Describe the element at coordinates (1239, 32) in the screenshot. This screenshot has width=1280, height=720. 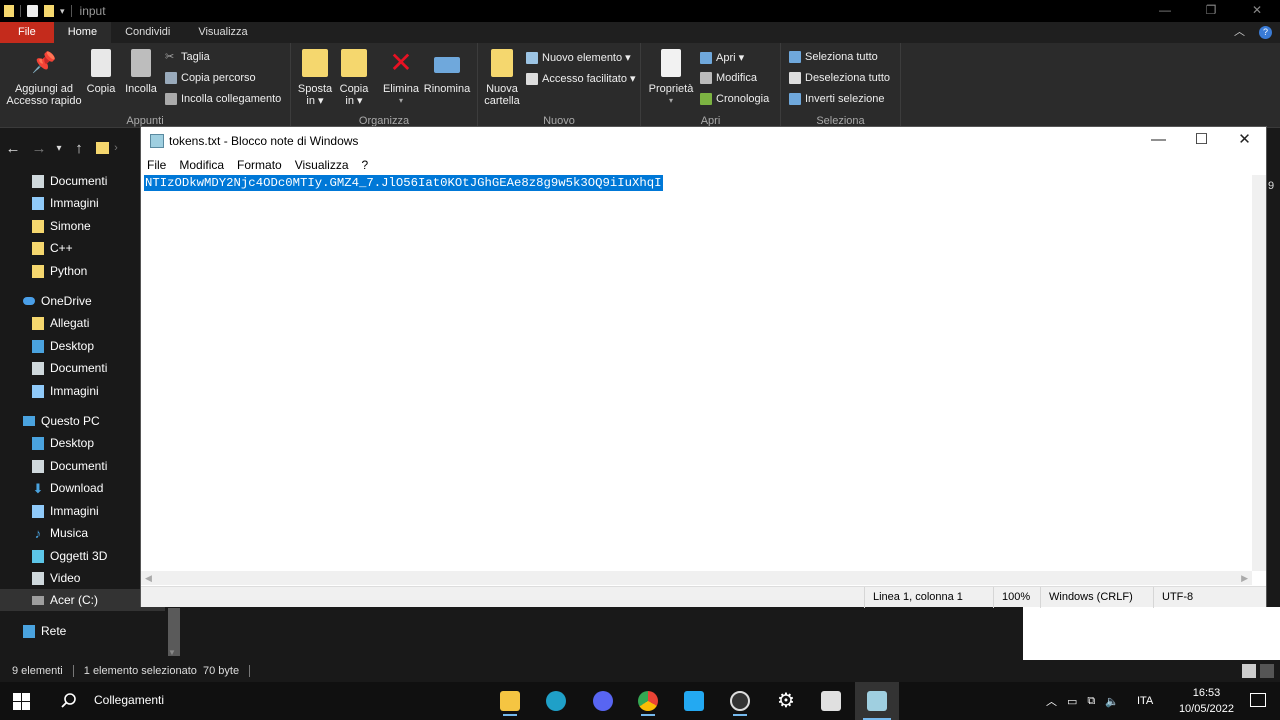
I see `collapse-ribbon-icon: ︿` at that location.